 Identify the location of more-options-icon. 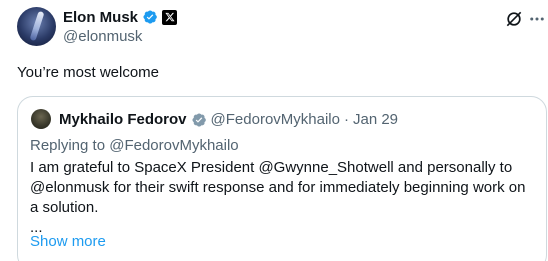
(537, 19).